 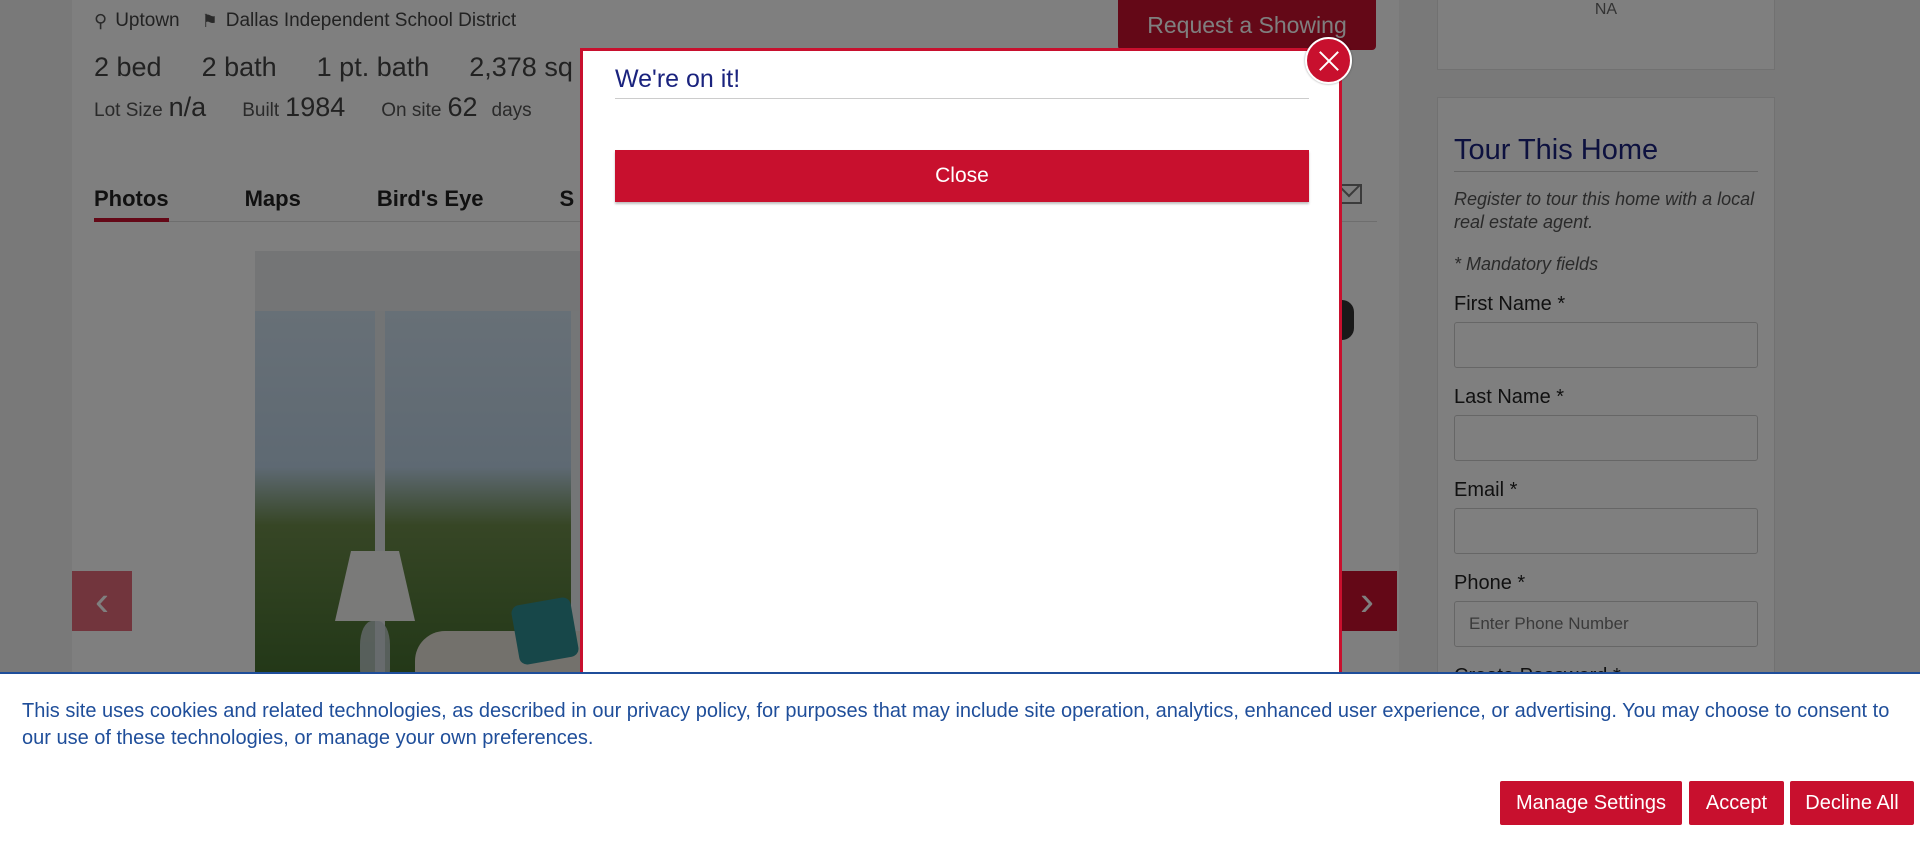 What do you see at coordinates (1736, 803) in the screenshot?
I see `accept-button: Accept` at bounding box center [1736, 803].